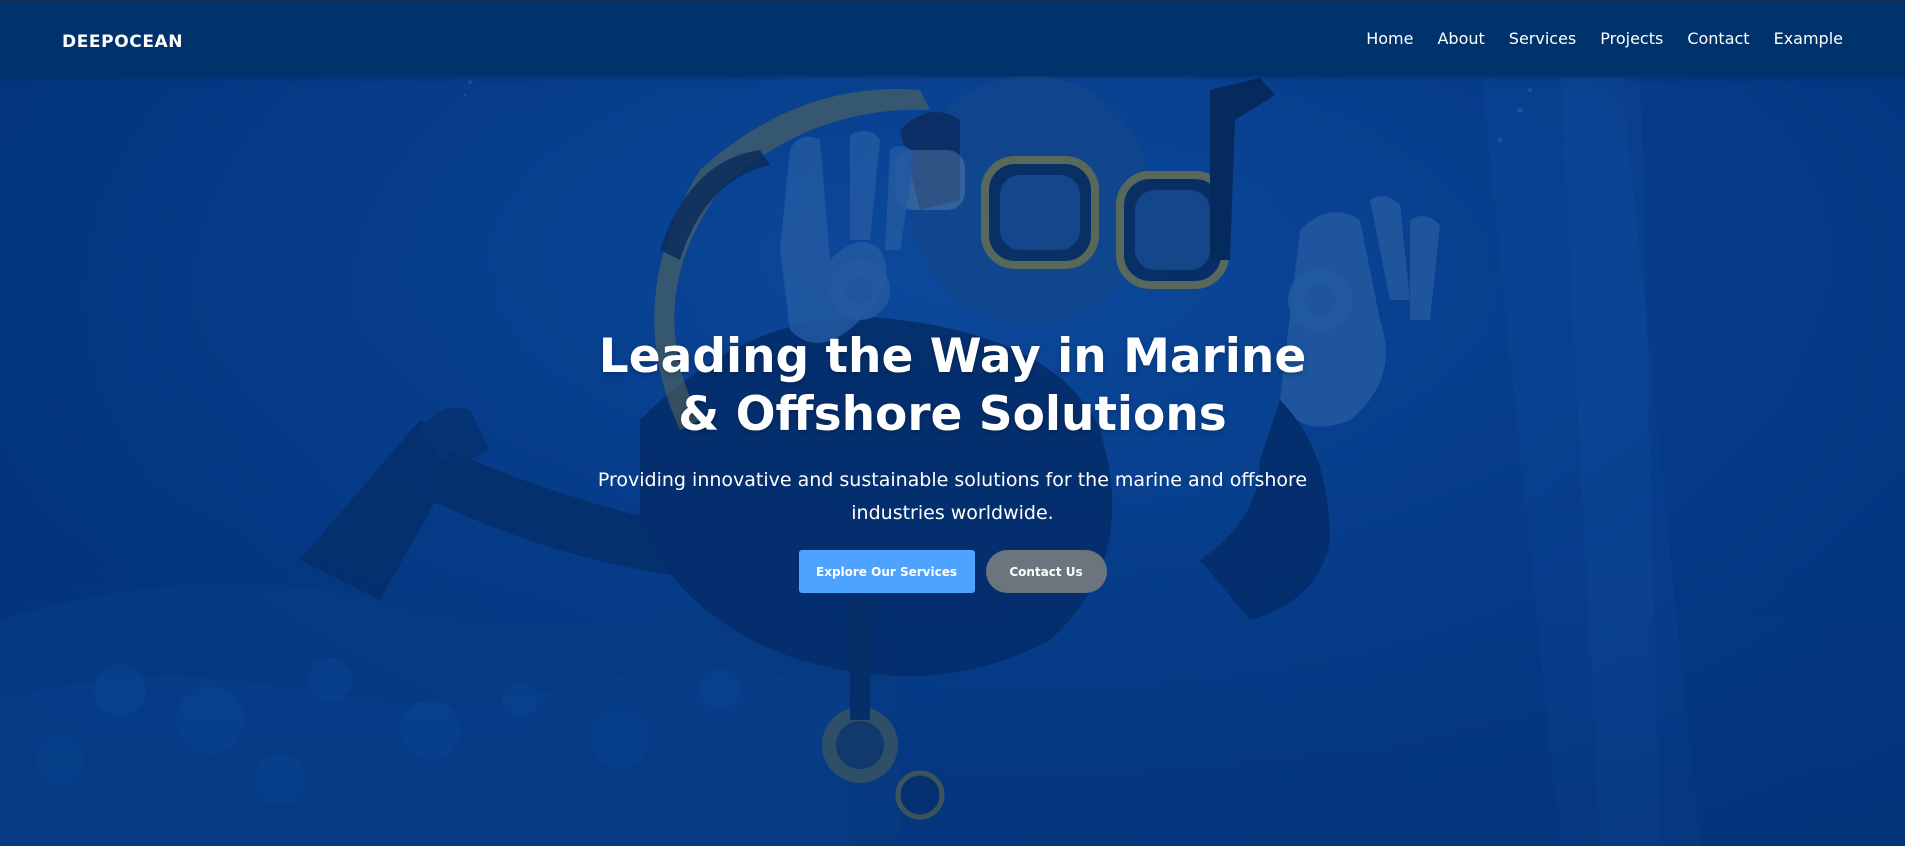 The image size is (1905, 856). What do you see at coordinates (122, 42) in the screenshot?
I see `brand-logo: DEEPOCEAN` at bounding box center [122, 42].